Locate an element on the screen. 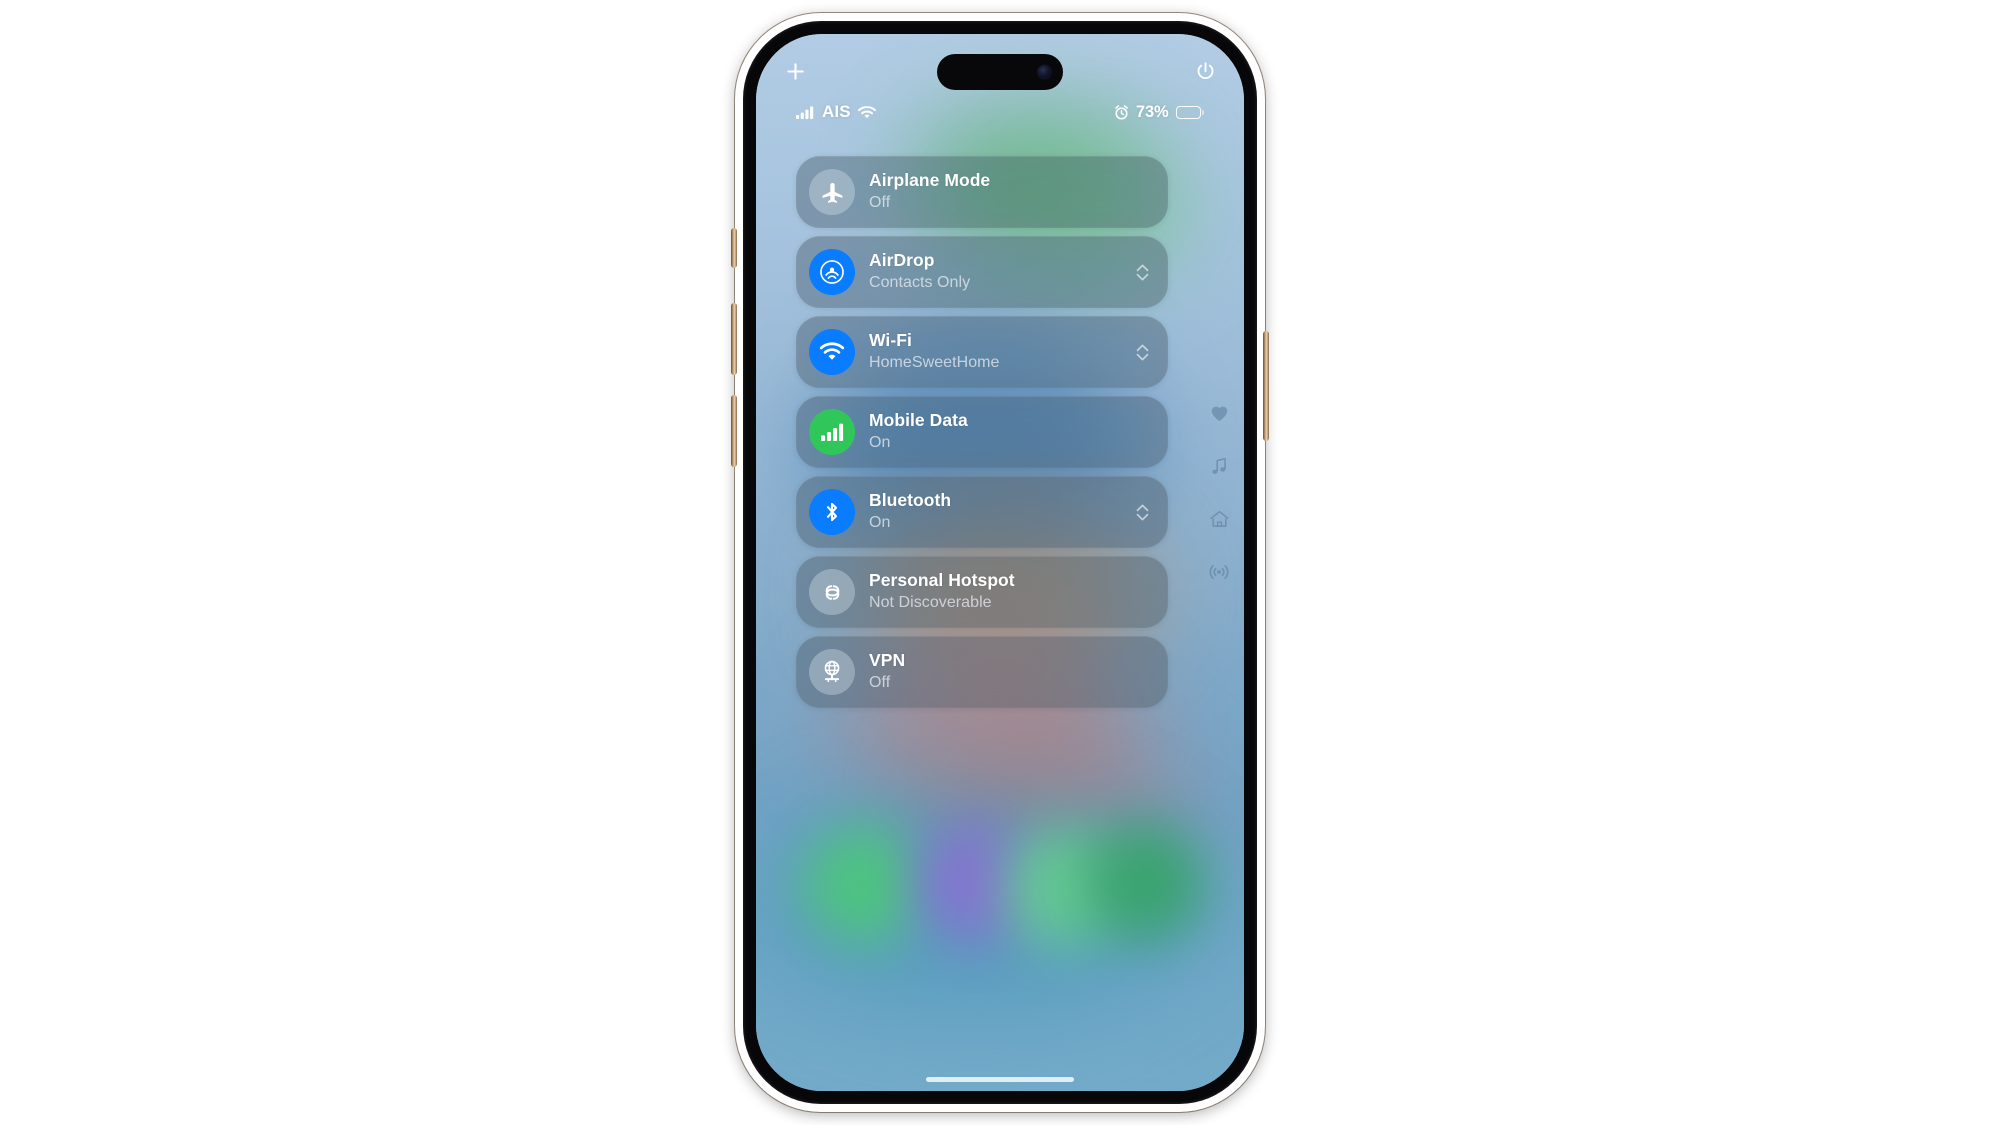  action-button is located at coordinates (734, 248).